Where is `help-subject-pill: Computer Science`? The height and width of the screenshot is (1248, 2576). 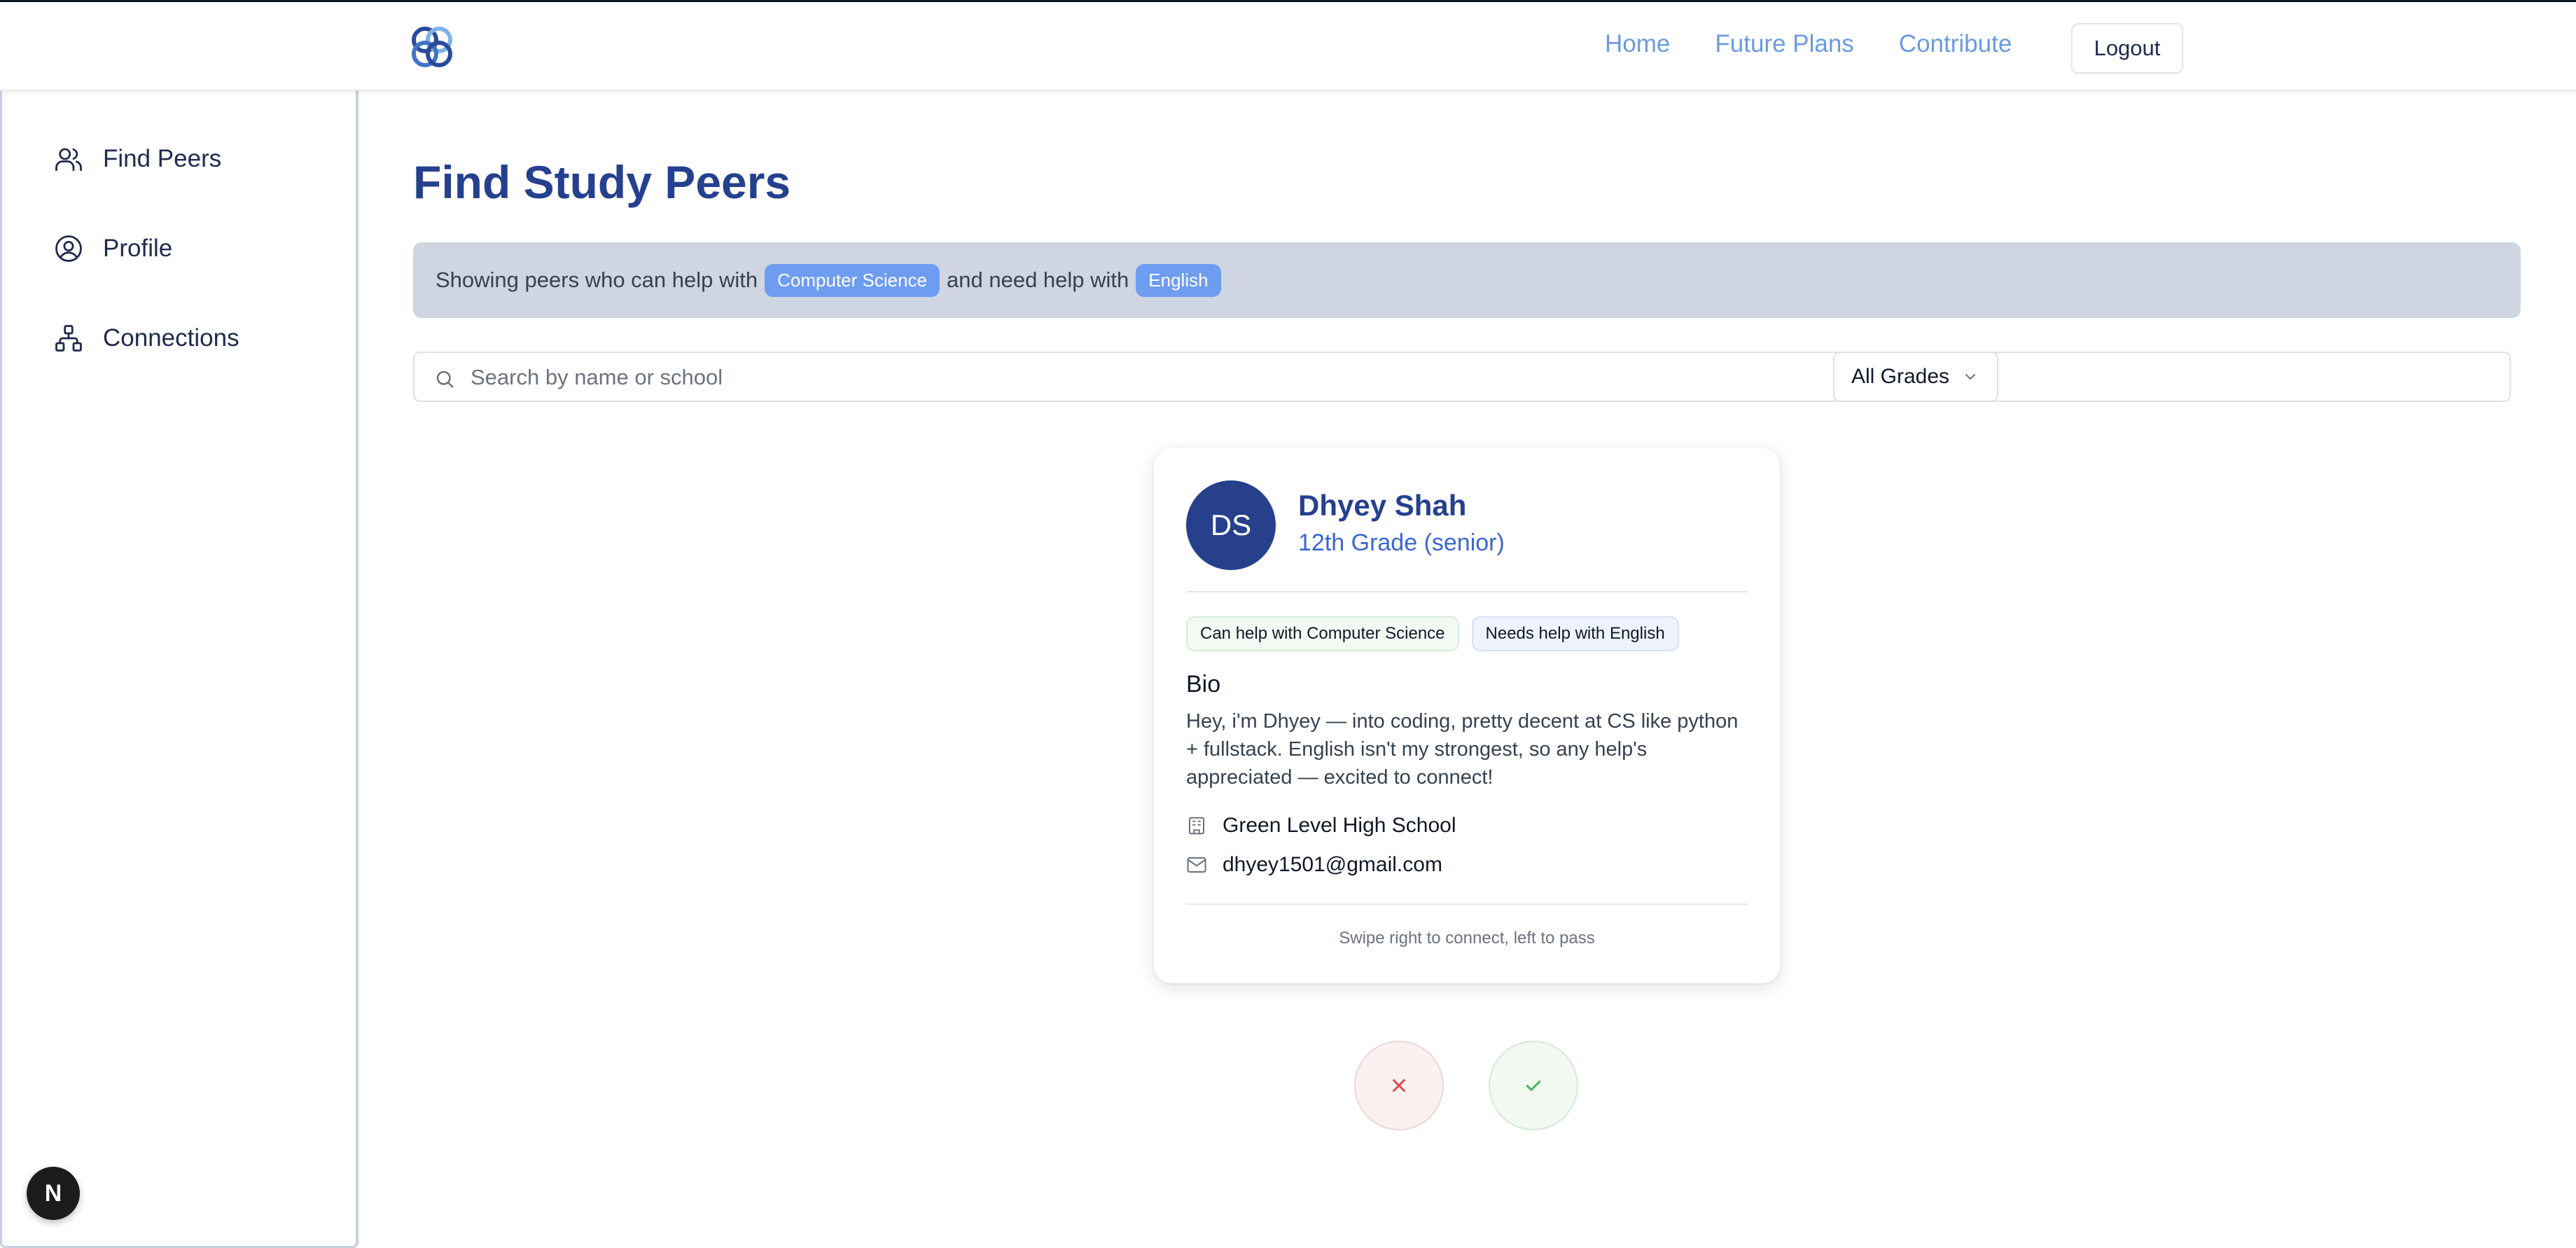 help-subject-pill: Computer Science is located at coordinates (852, 280).